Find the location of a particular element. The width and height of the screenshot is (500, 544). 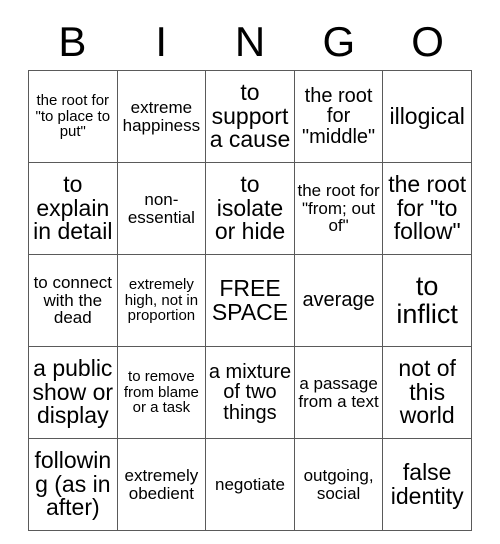

bingo-cell-text: the root for "middle" is located at coordinates (339, 116).